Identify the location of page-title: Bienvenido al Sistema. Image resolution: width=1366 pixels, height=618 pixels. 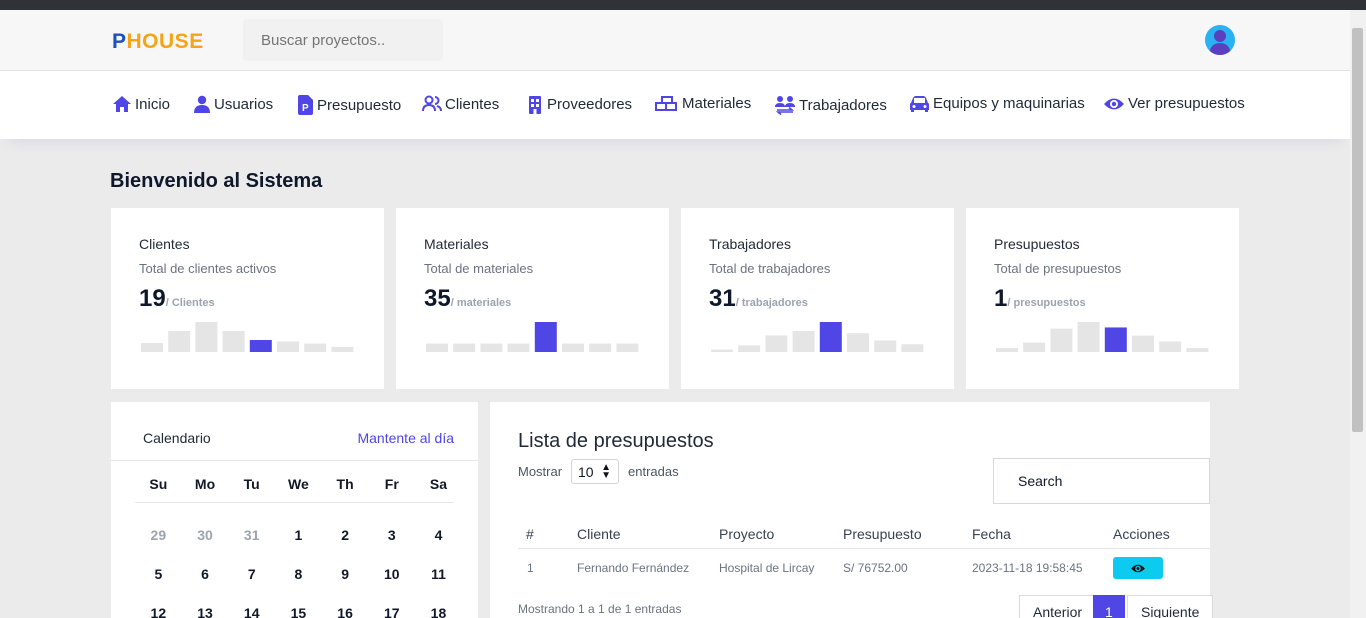
(216, 181).